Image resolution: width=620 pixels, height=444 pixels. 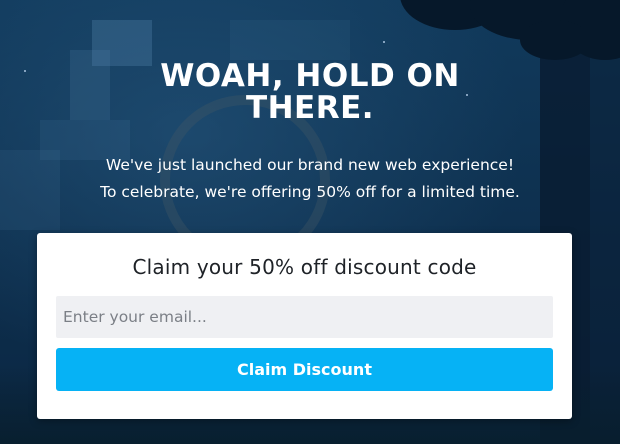 I want to click on claim-discount-button: Claim Discount, so click(x=304, y=369).